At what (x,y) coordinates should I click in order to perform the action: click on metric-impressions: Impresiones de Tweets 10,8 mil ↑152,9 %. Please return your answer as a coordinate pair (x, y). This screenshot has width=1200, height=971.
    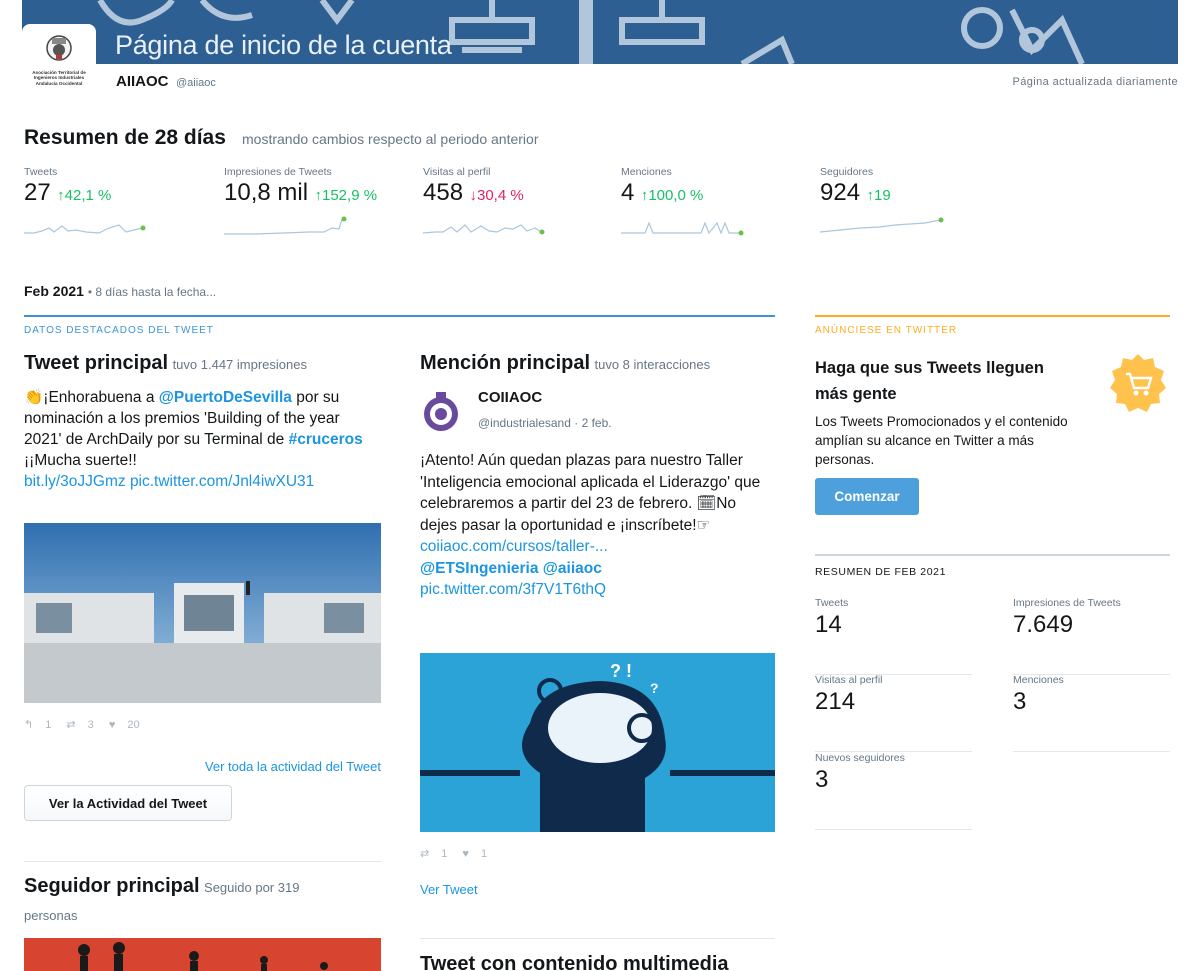
    Looking at the image, I should click on (319, 205).